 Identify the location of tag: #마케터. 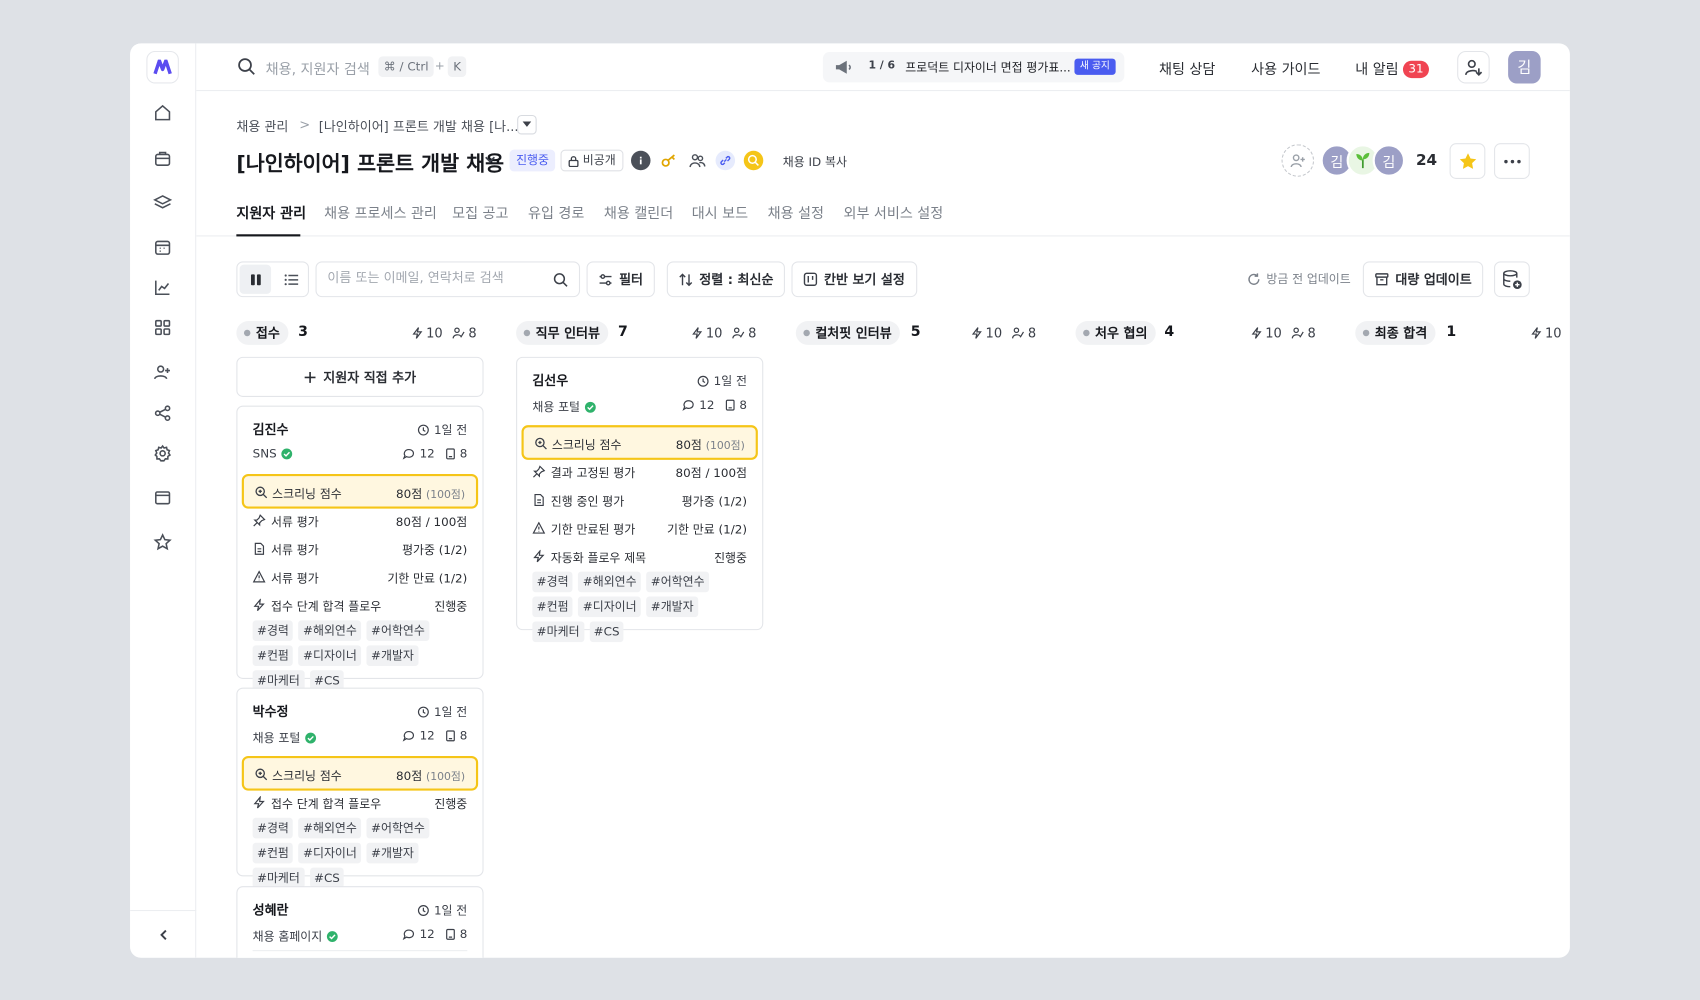
(558, 632).